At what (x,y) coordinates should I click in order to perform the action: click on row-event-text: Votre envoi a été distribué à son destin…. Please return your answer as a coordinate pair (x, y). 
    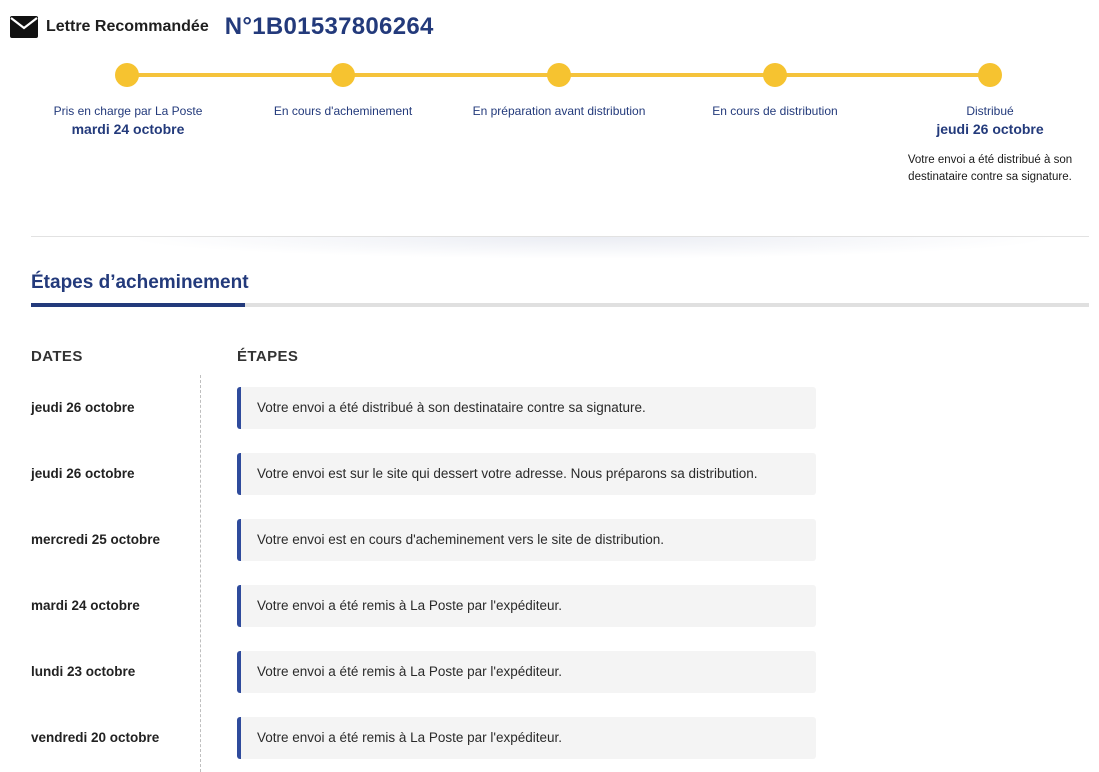
    Looking at the image, I should click on (451, 407).